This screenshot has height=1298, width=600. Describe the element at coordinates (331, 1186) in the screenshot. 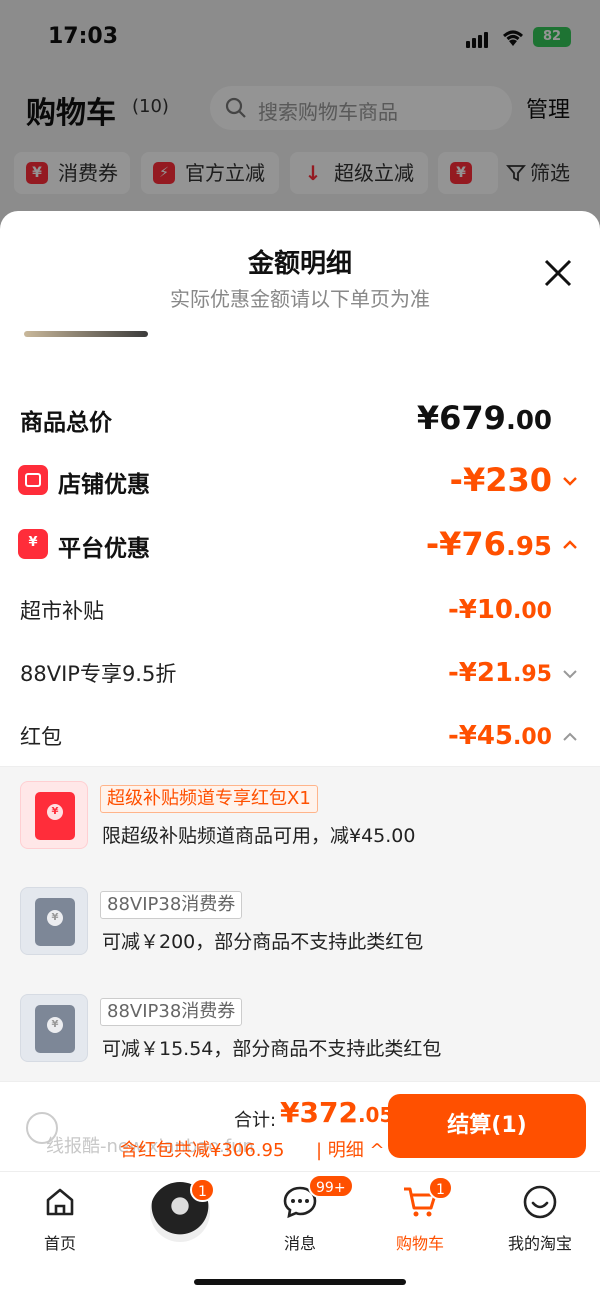

I see `notification-badge: 99+` at that location.